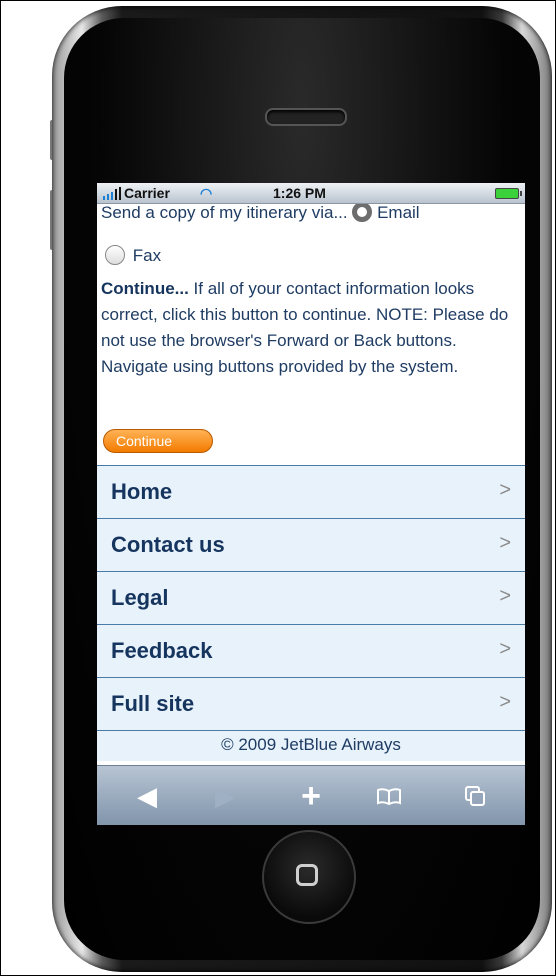 Image resolution: width=556 pixels, height=976 pixels. Describe the element at coordinates (311, 544) in the screenshot. I see `nav-item-contact-us: Contact us >` at that location.